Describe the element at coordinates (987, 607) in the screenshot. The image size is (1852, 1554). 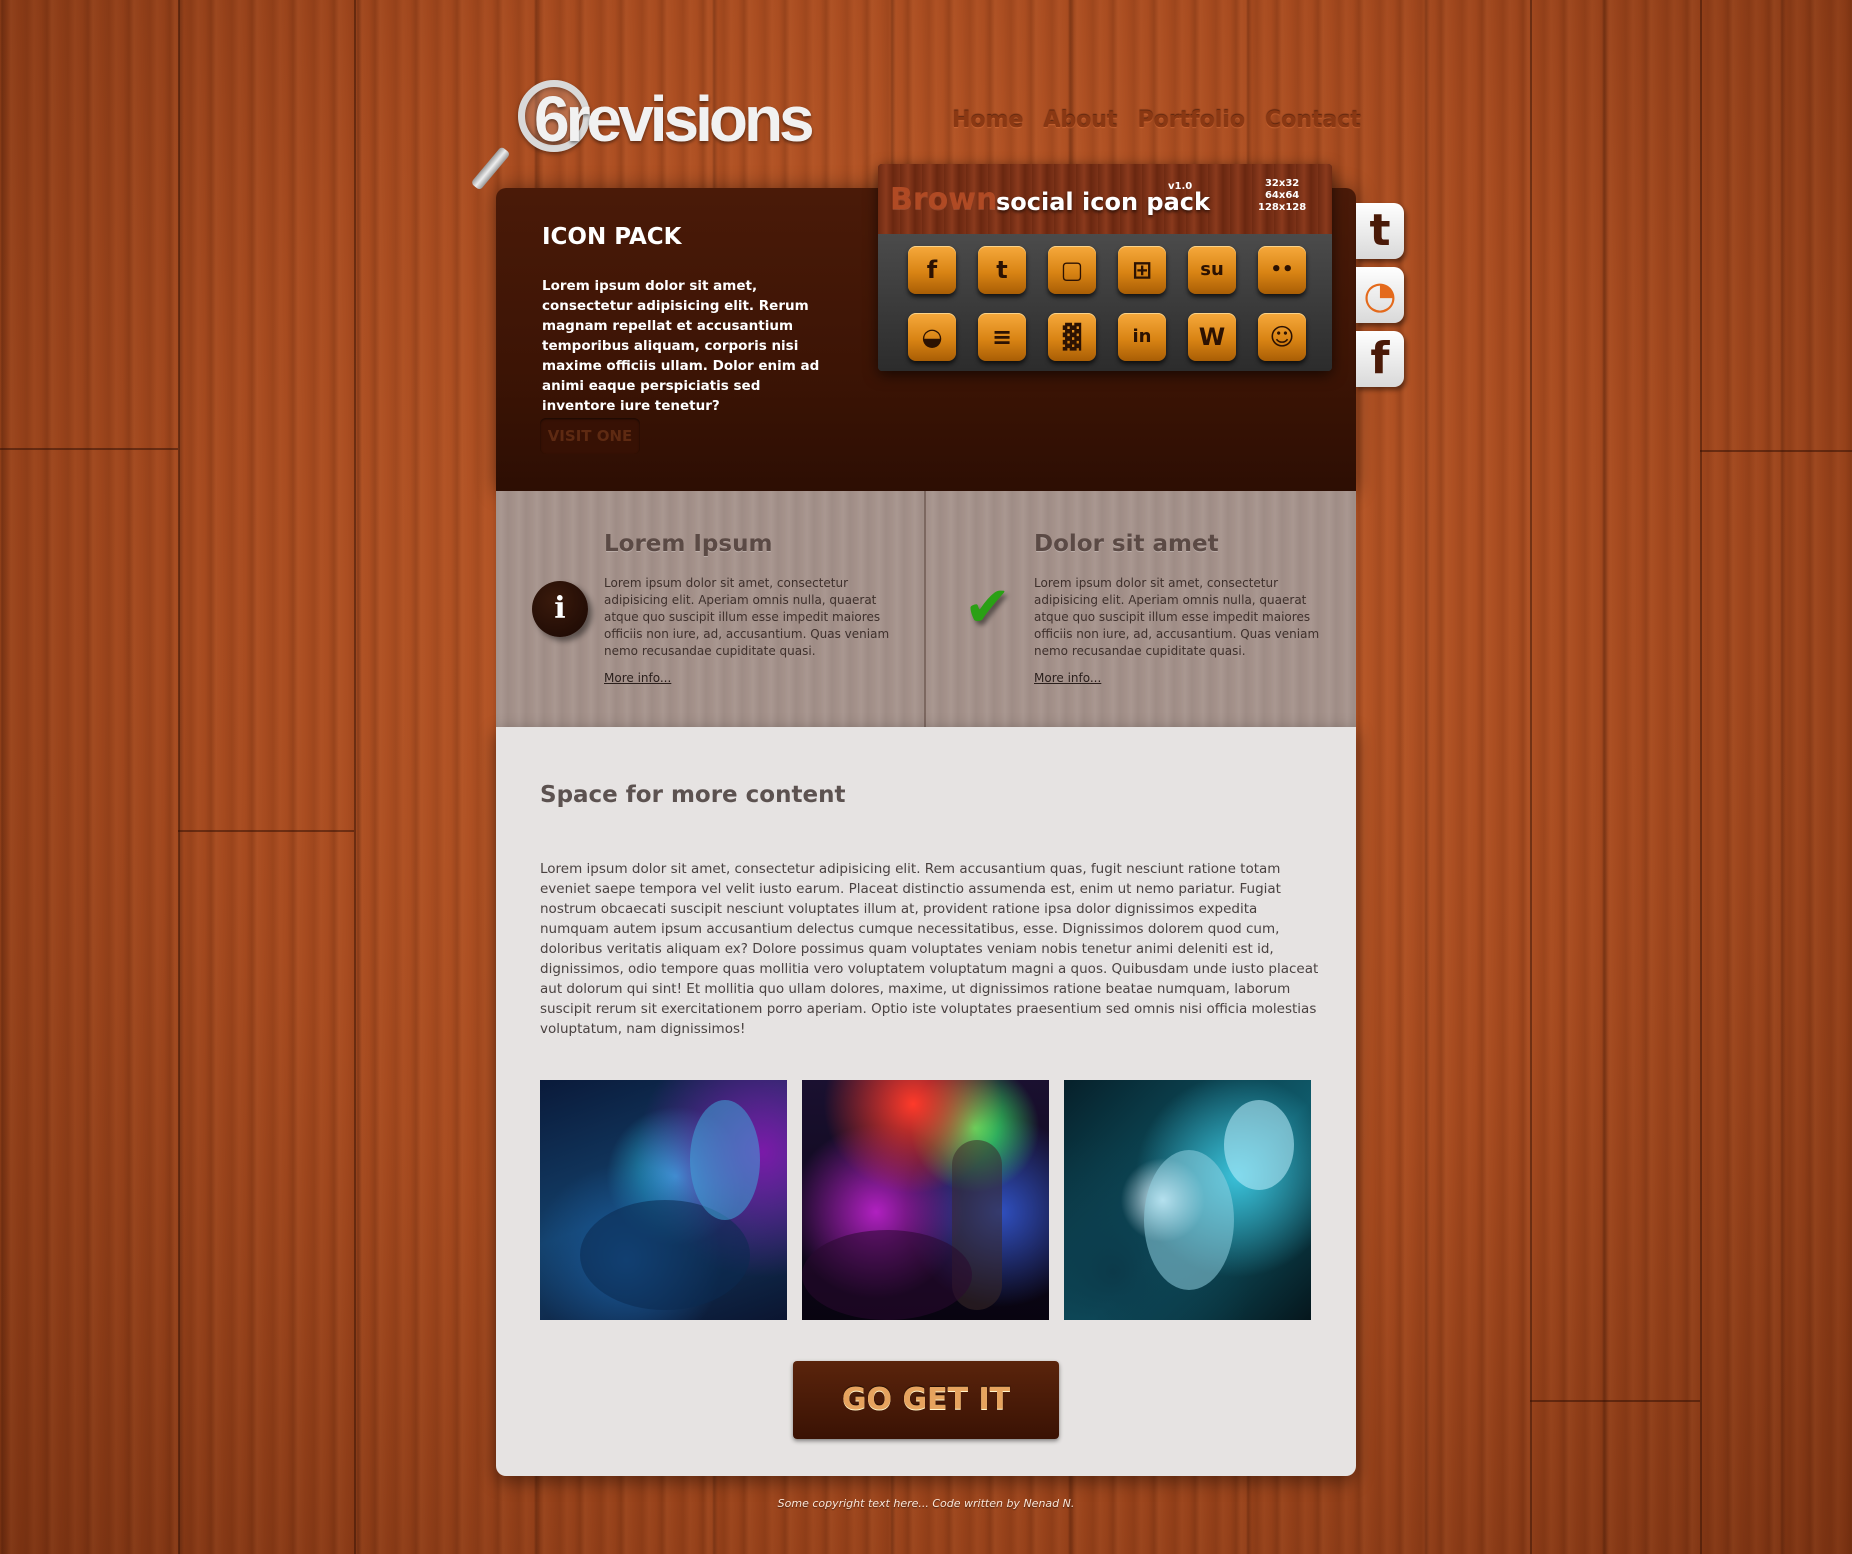
I see `checkmark-icon: ✔` at that location.